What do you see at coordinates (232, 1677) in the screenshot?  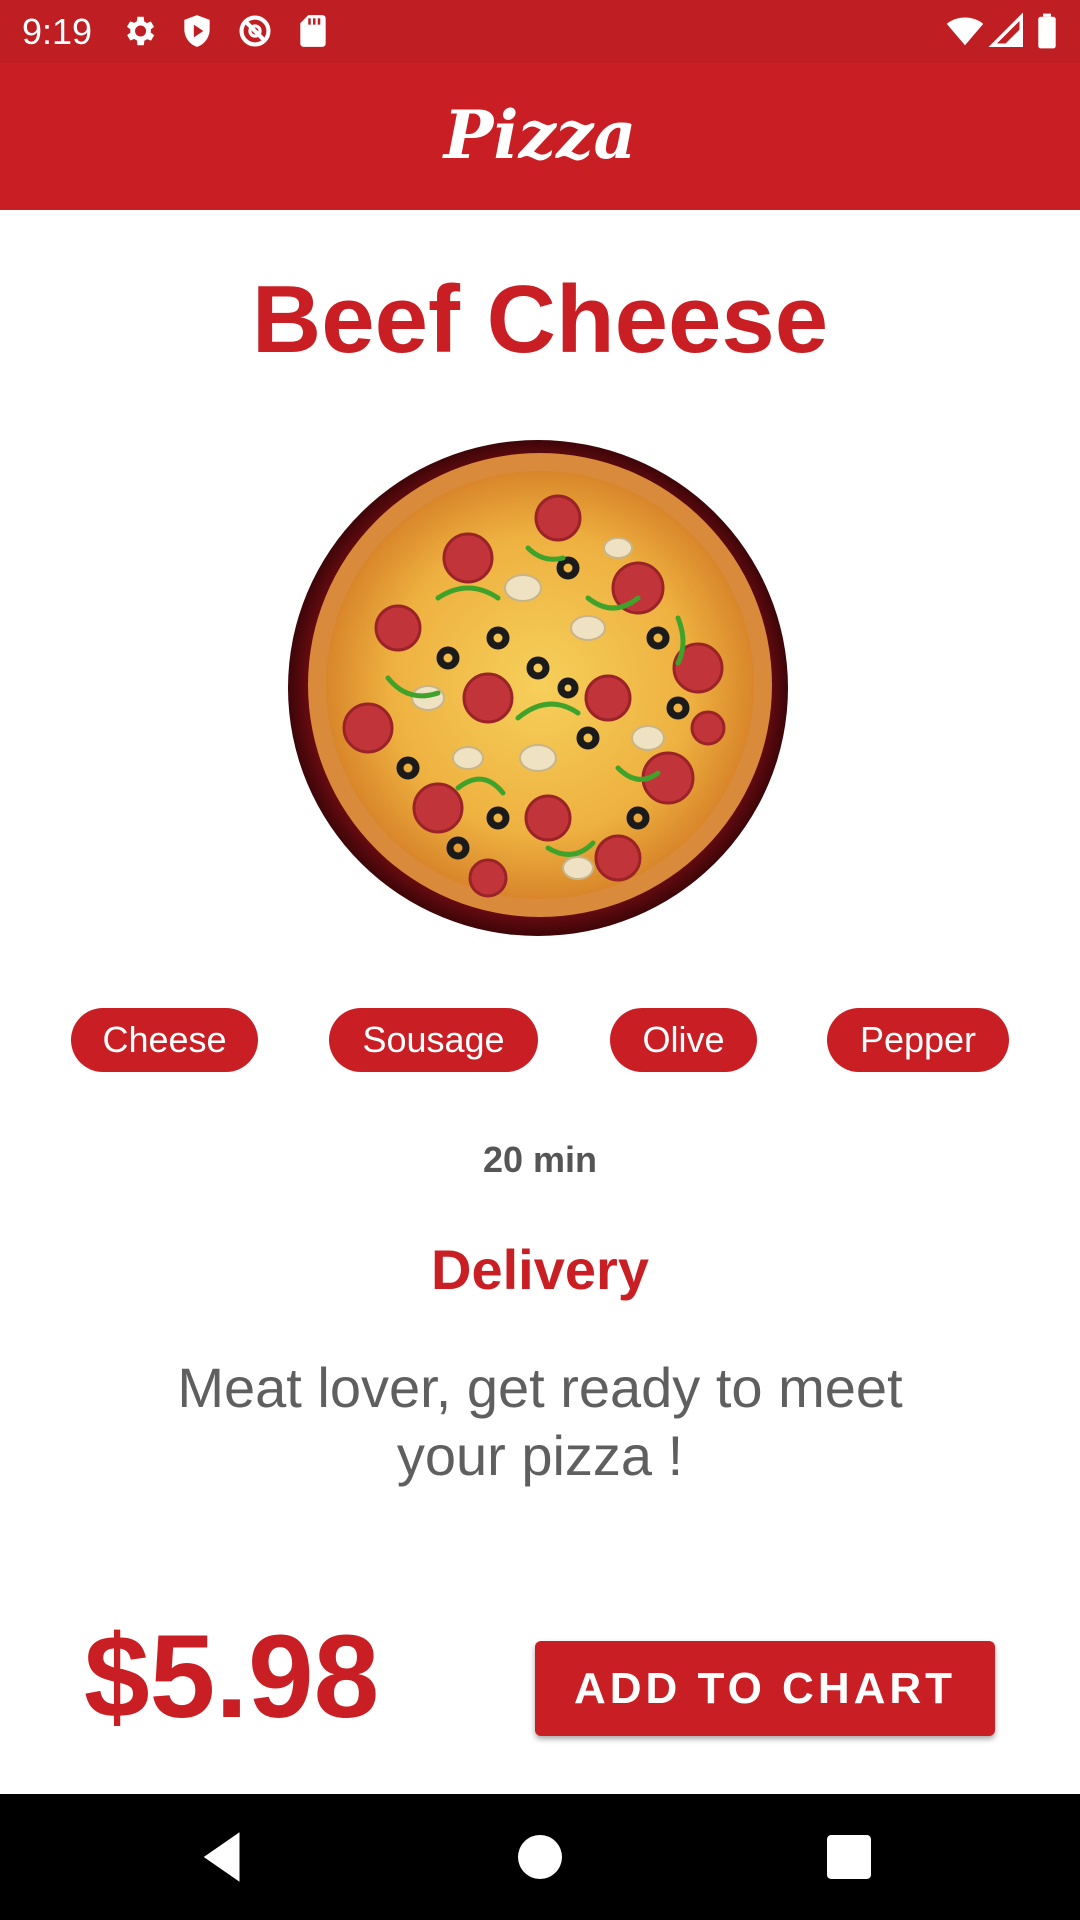 I see `product-price: $5.98` at bounding box center [232, 1677].